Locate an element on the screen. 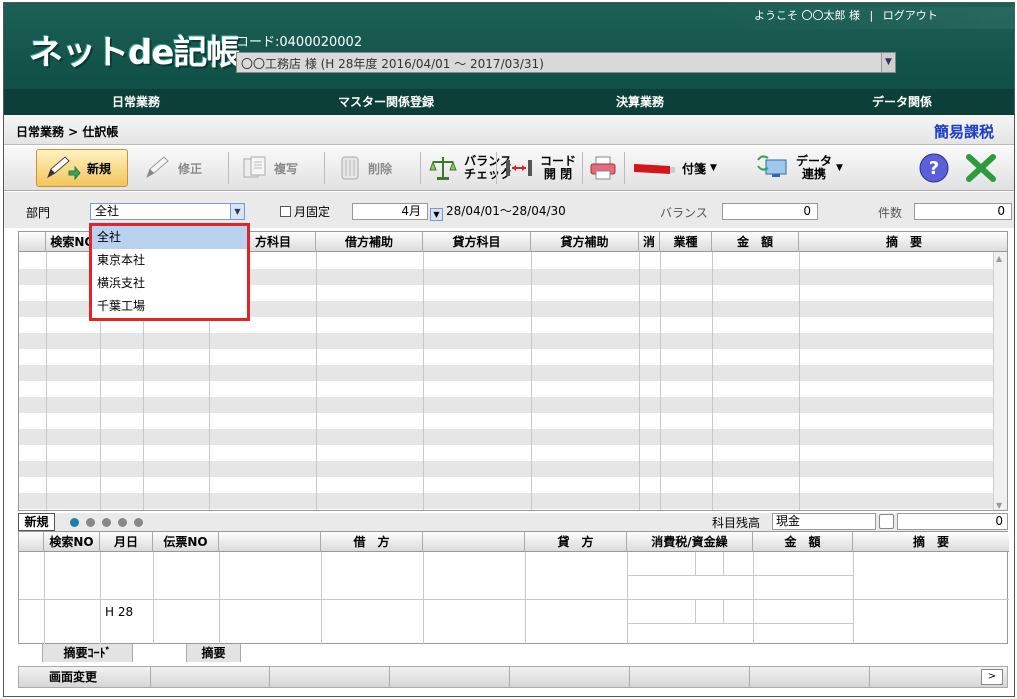  description-code-label: 摘要ｺｰﾄﾞ is located at coordinates (88, 653).